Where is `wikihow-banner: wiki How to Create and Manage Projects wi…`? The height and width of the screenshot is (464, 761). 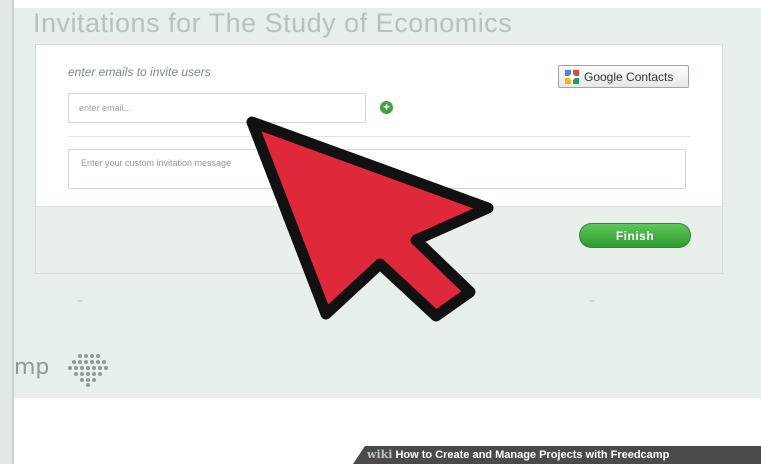
wikihow-banner: wiki How to Create and Manage Projects wi… is located at coordinates (557, 455).